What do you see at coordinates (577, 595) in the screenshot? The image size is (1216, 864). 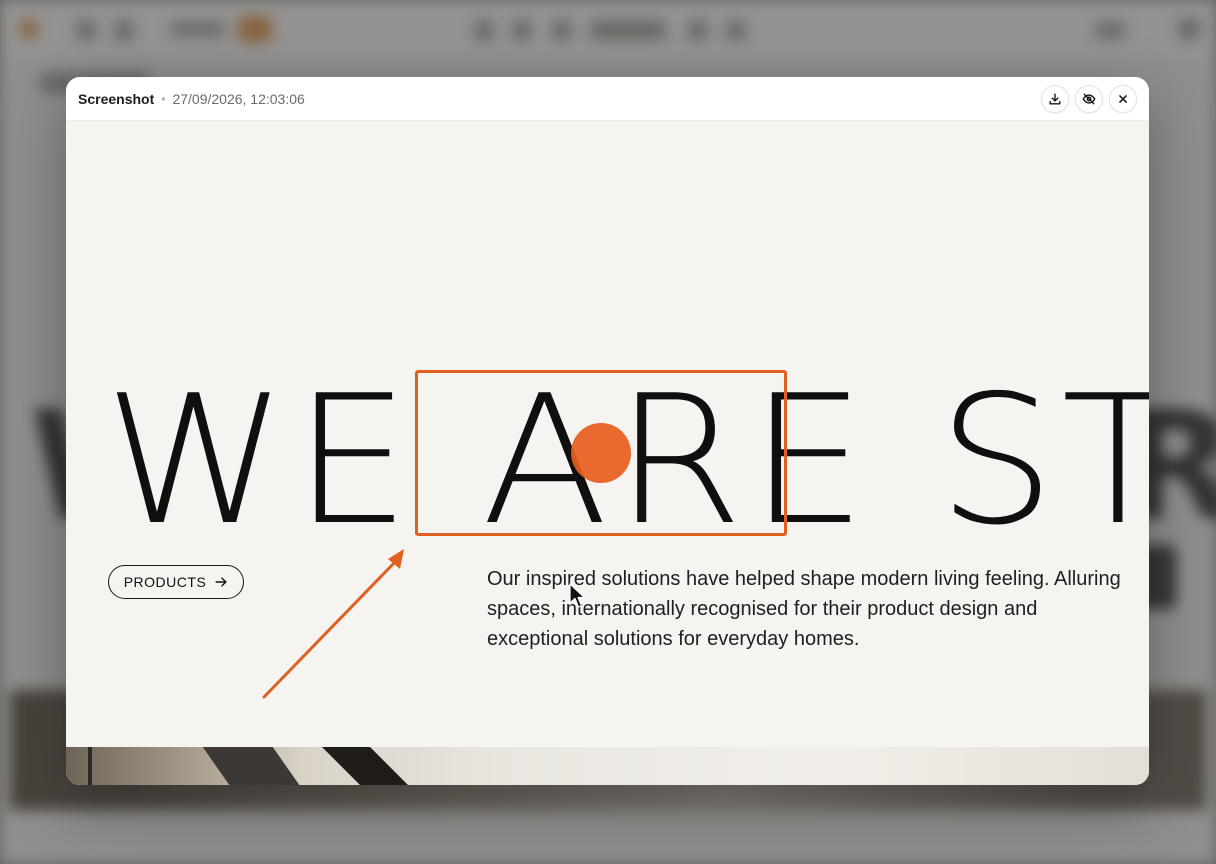 I see `mouse-cursor-icon` at bounding box center [577, 595].